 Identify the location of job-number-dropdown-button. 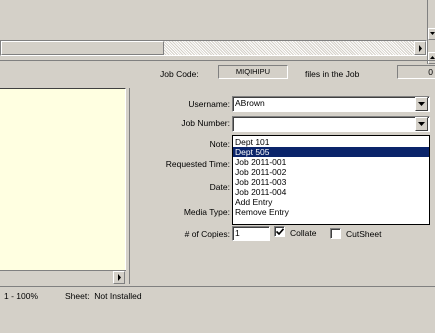
(421, 124).